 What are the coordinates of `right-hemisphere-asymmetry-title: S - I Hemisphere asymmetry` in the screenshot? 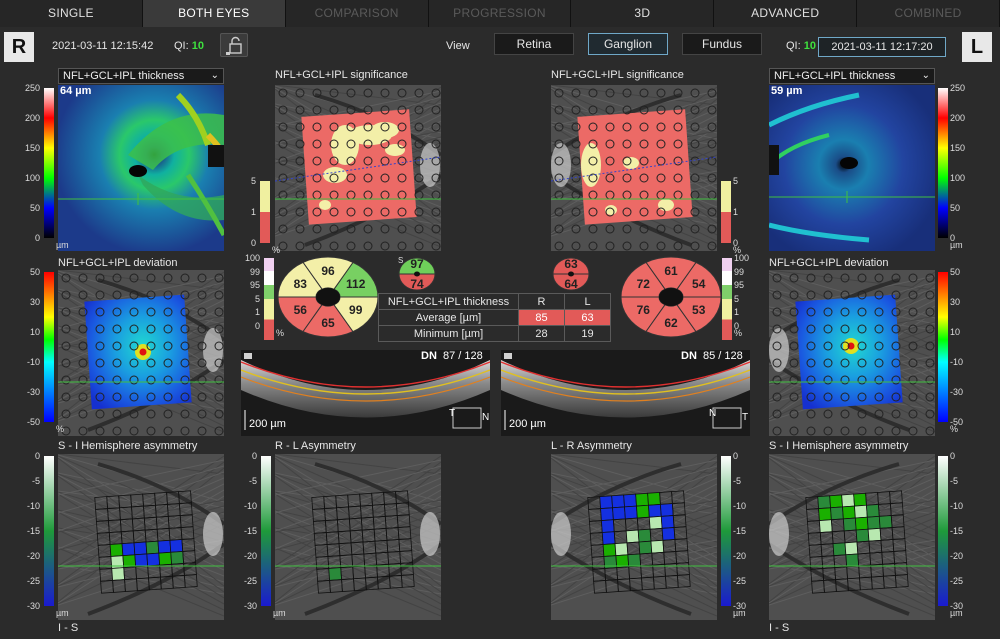 It's located at (128, 446).